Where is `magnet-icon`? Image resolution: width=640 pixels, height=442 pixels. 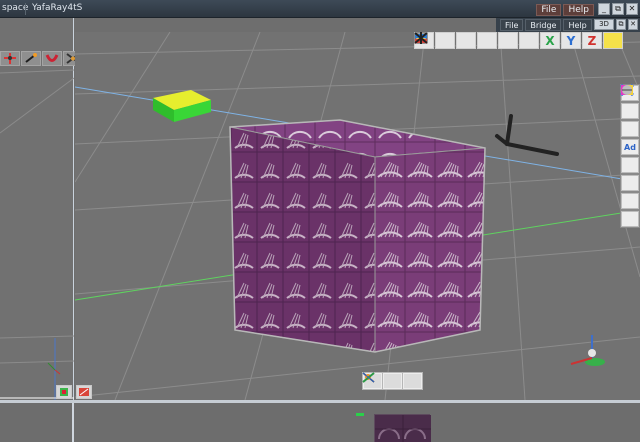
magnet-icon is located at coordinates (52, 58).